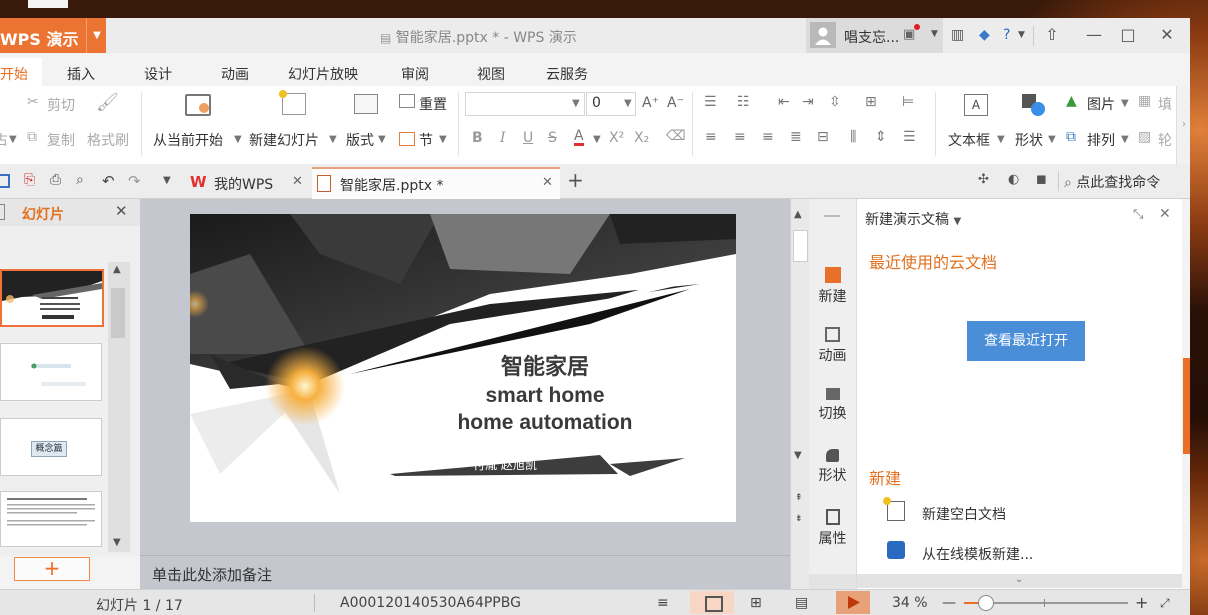 The height and width of the screenshot is (615, 1208). Describe the element at coordinates (676, 136) in the screenshot. I see `clear-format-icon: ⌫` at that location.